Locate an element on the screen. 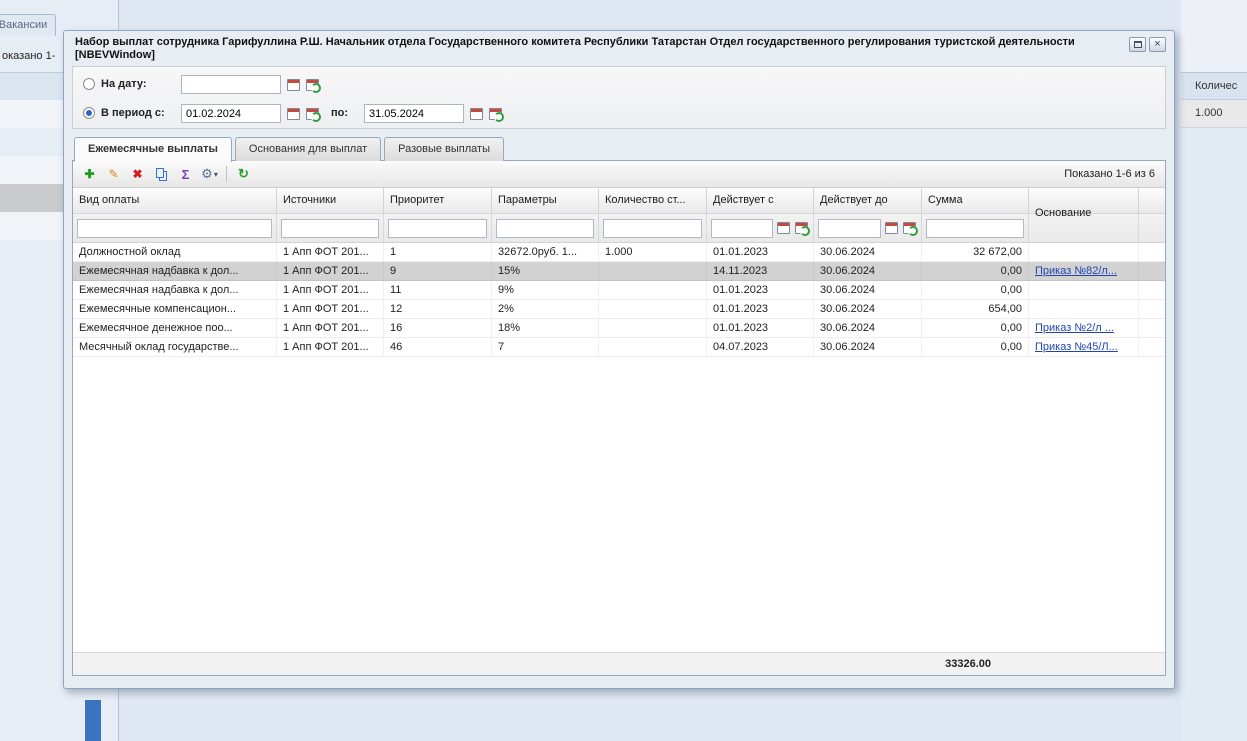 The height and width of the screenshot is (741, 1247). settings-menu-button: ⚙ ▾ is located at coordinates (209, 174).